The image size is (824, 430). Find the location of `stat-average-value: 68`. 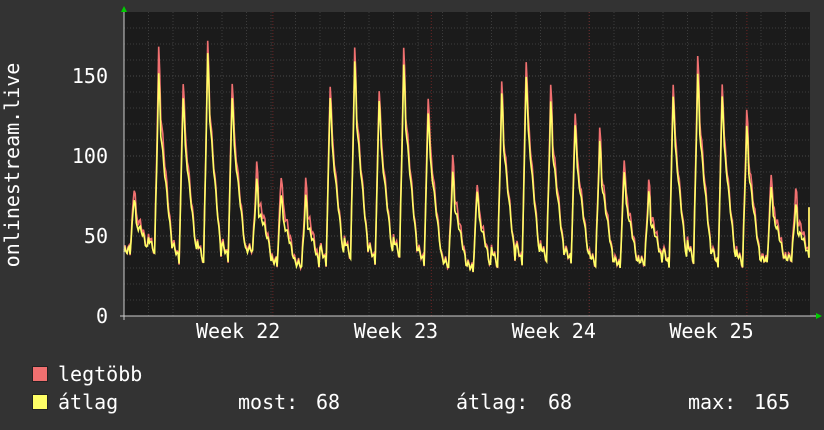

stat-average-value: 68 is located at coordinates (560, 402).